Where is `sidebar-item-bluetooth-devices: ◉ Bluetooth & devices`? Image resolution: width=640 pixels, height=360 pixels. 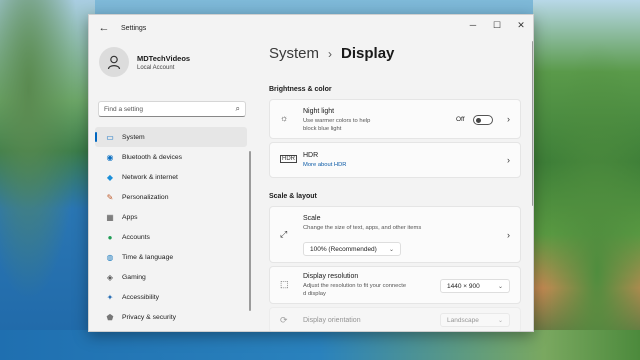
sidebar-item-bluetooth-devices: ◉ Bluetooth & devices is located at coordinates (171, 157).